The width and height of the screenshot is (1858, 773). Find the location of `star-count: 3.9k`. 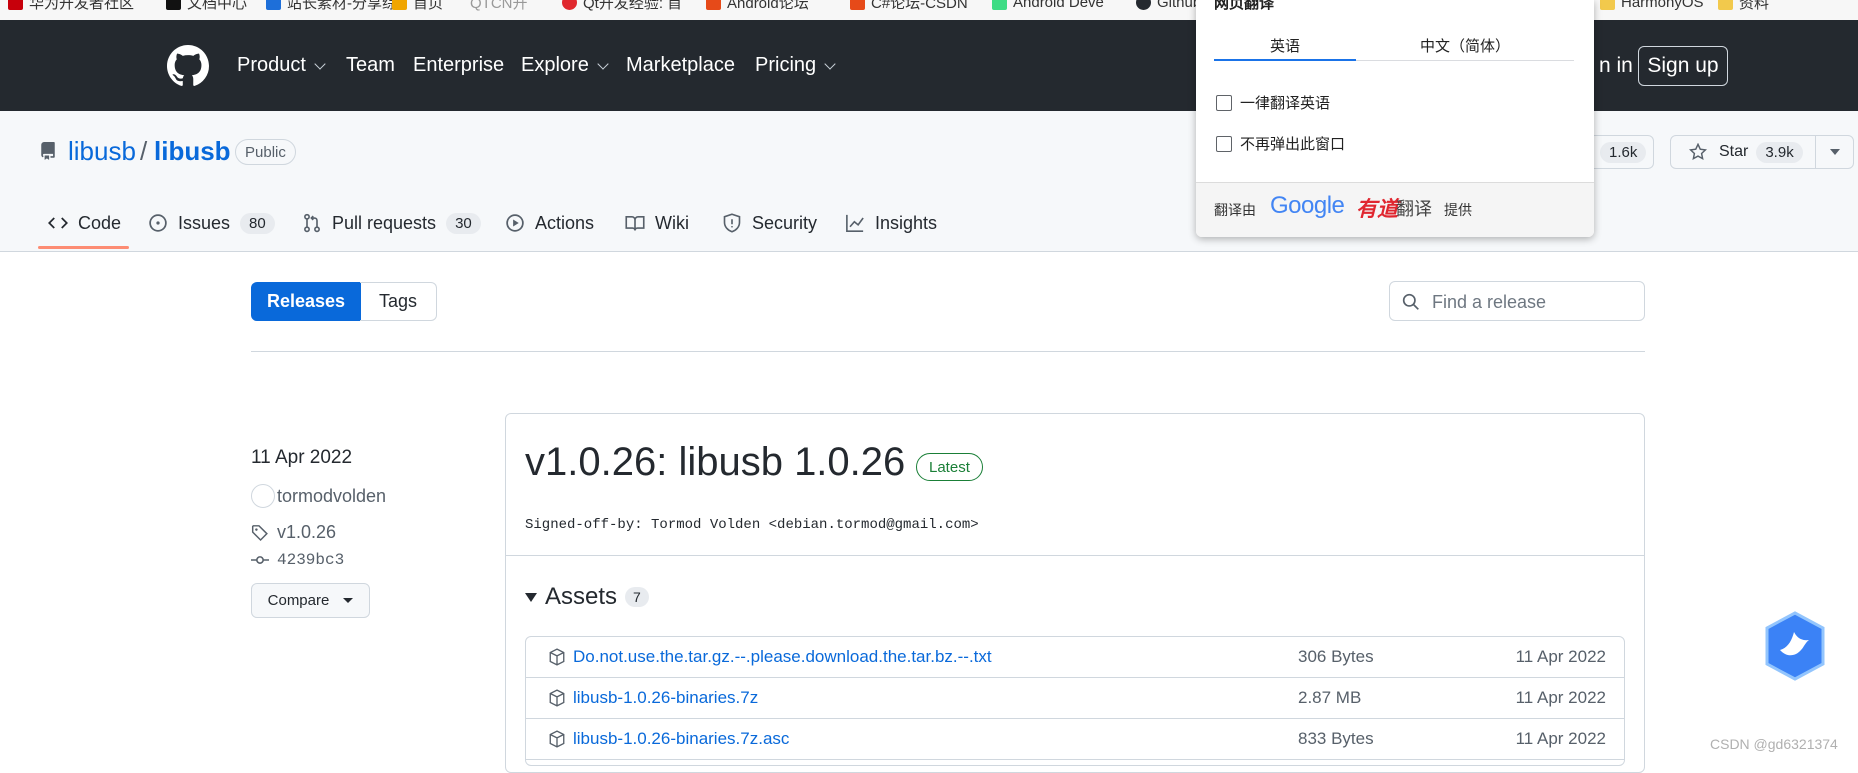

star-count: 3.9k is located at coordinates (1779, 152).